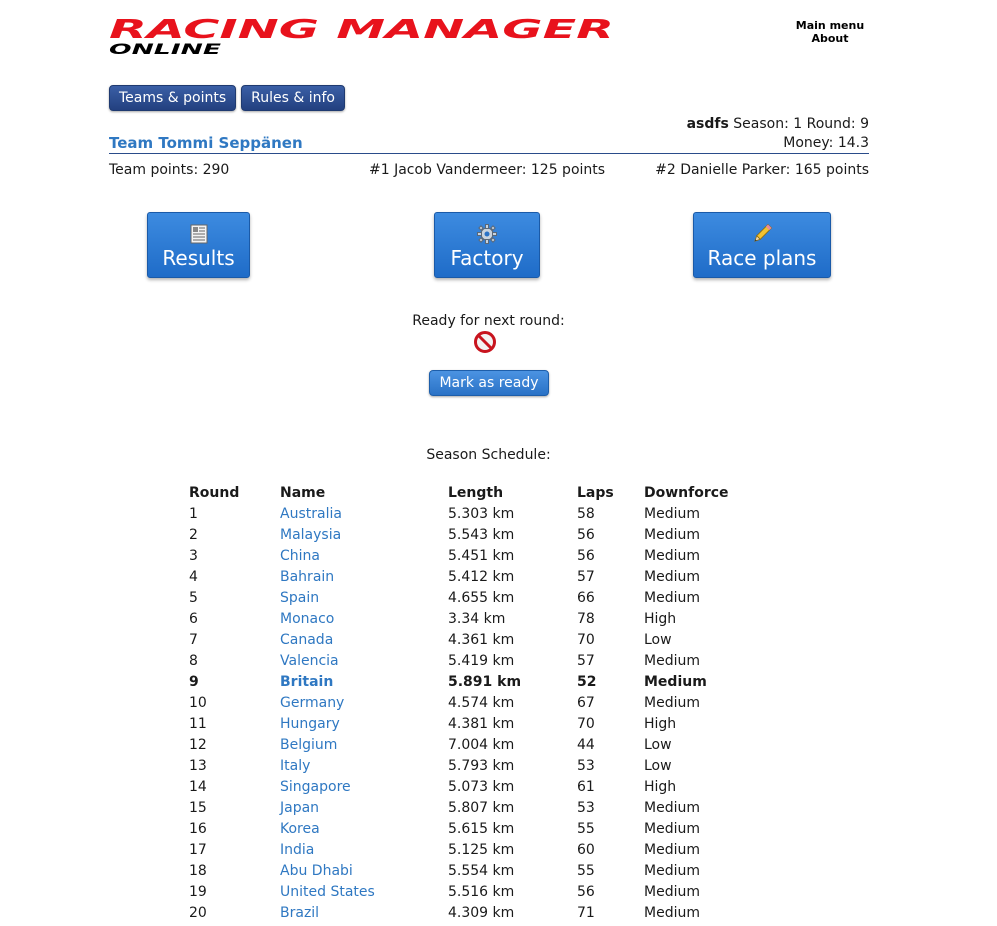 The height and width of the screenshot is (926, 997). I want to click on name-cell: Spain, so click(361, 597).